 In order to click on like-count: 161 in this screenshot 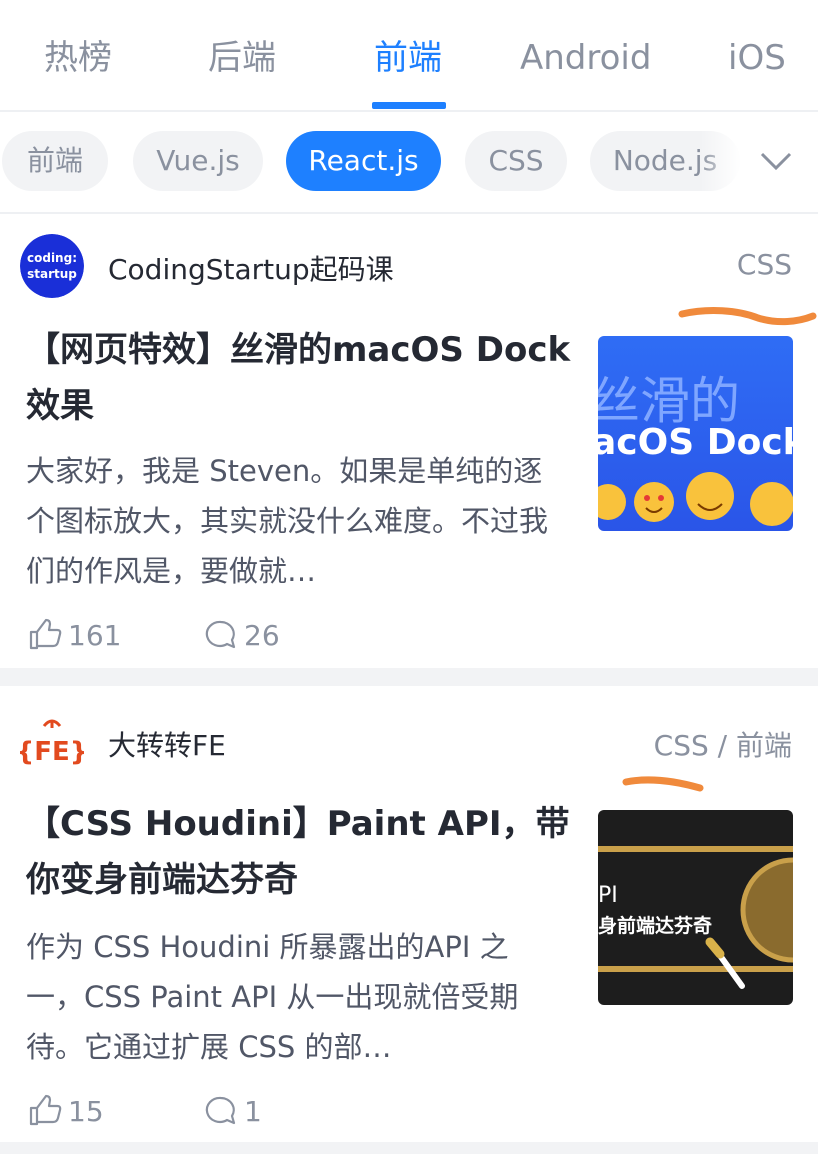, I will do `click(74, 635)`.